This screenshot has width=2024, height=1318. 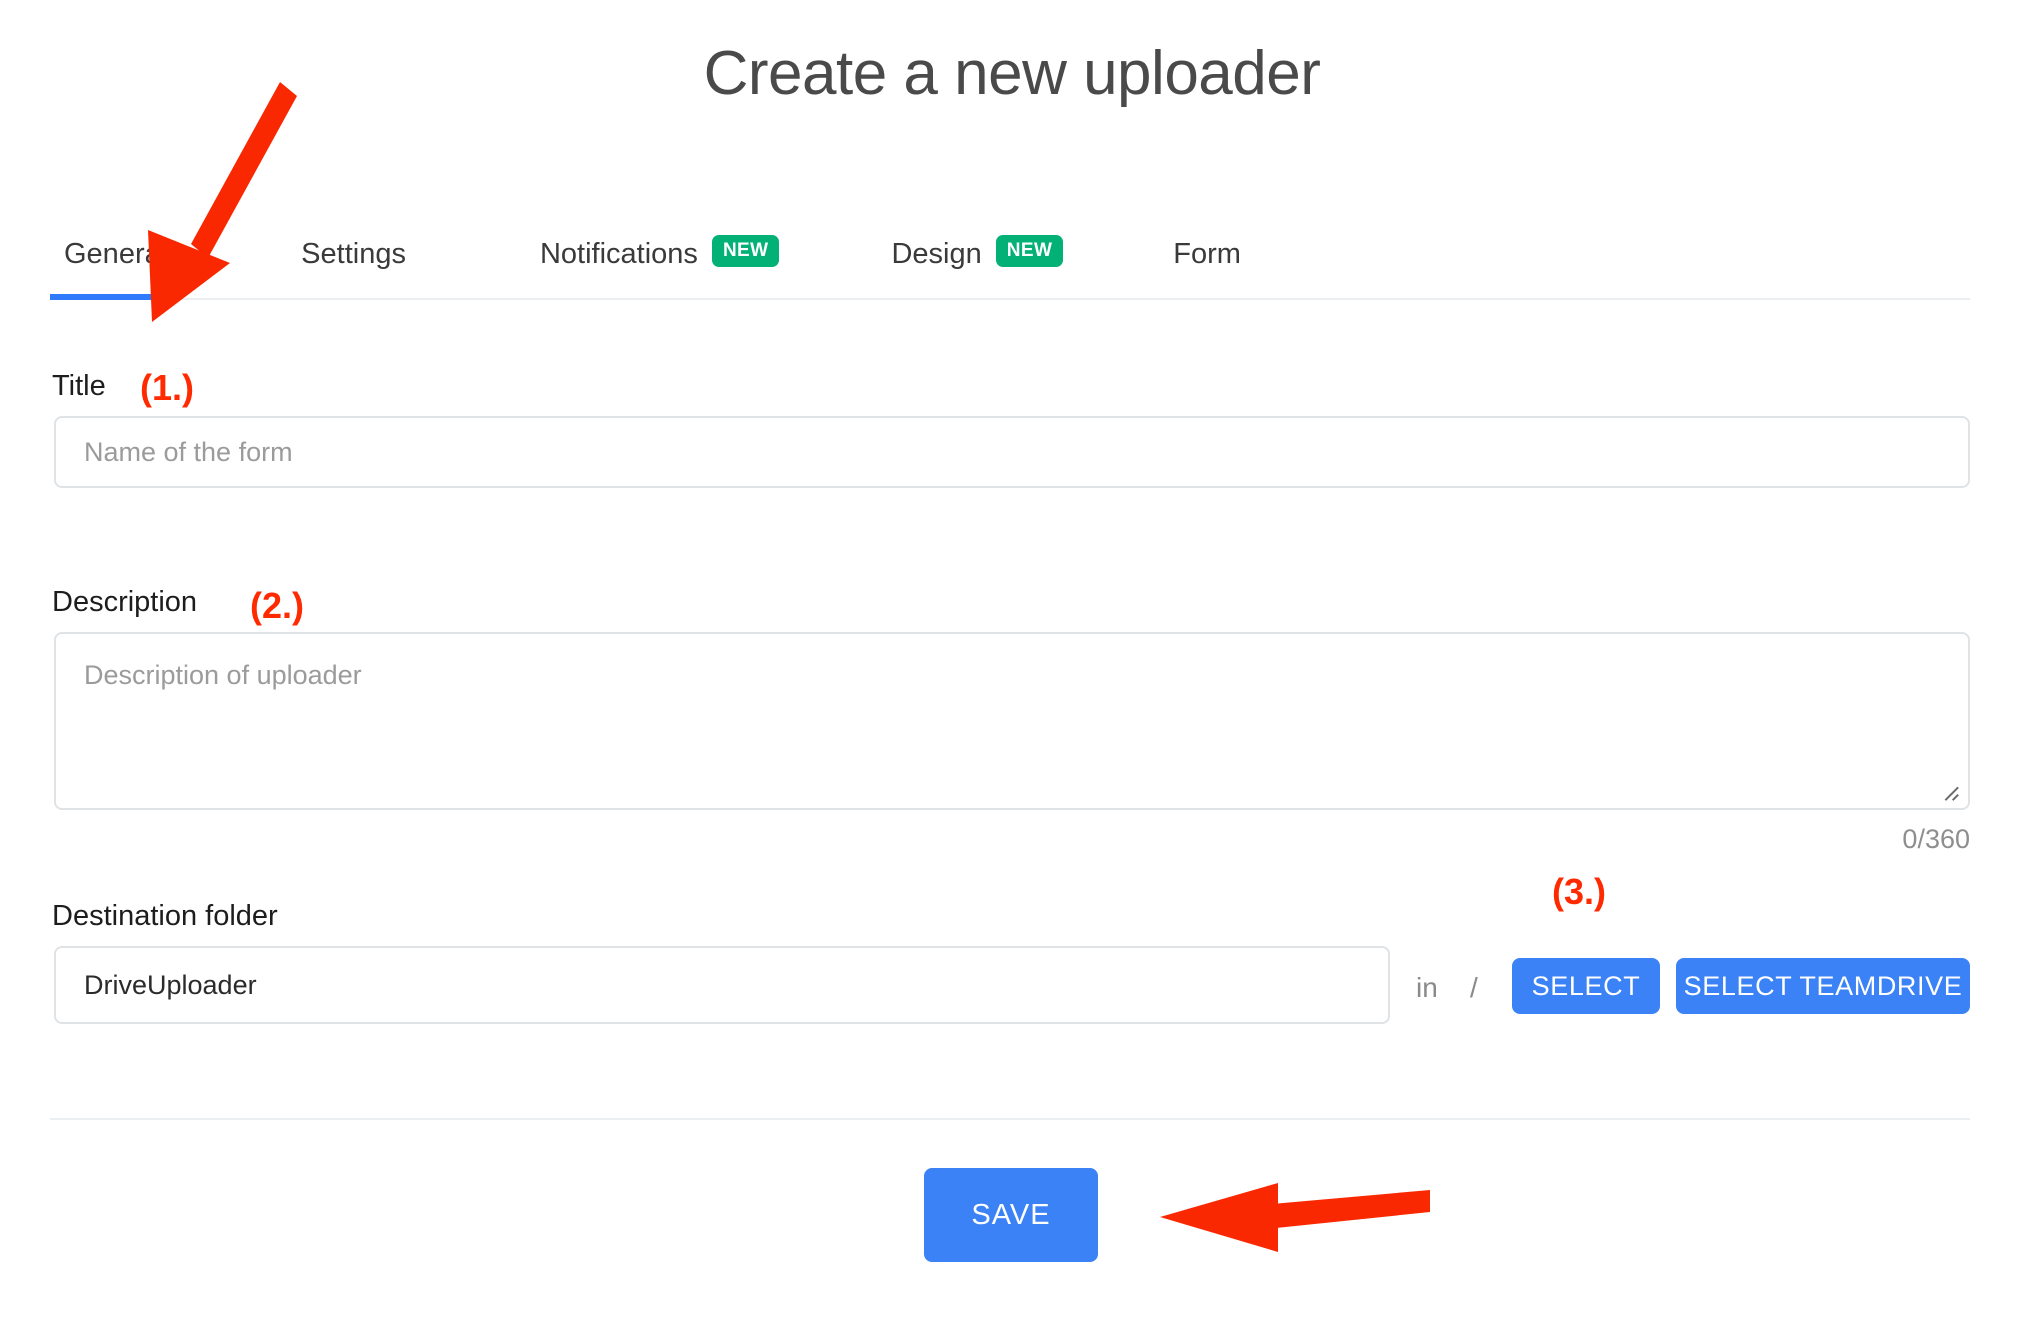 What do you see at coordinates (1427, 987) in the screenshot?
I see `destination-in-text: in` at bounding box center [1427, 987].